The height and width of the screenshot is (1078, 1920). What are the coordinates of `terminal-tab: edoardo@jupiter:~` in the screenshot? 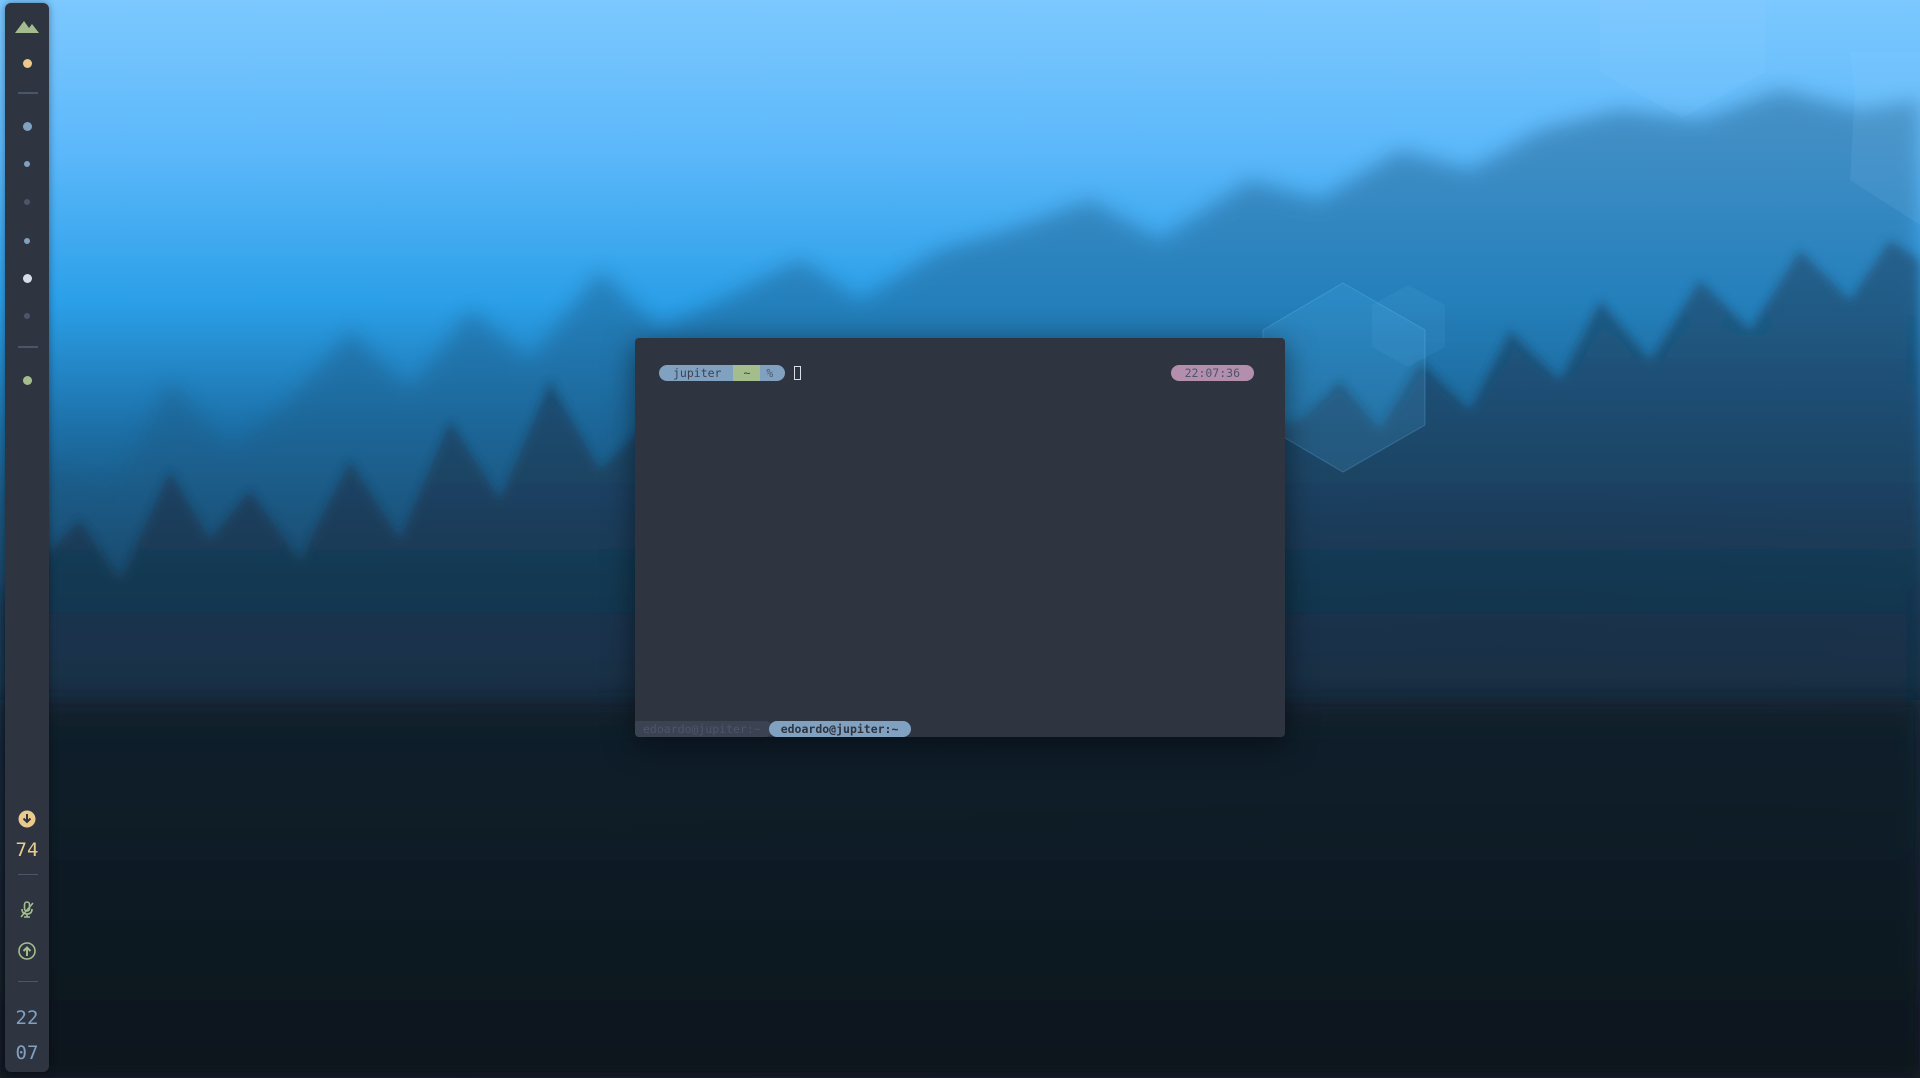 It's located at (704, 729).